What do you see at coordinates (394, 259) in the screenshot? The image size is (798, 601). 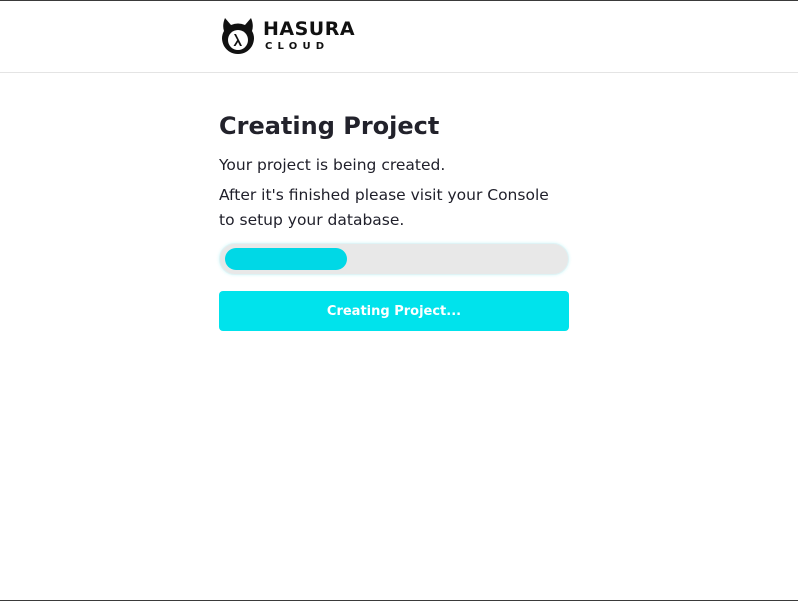 I see `progress-bar` at bounding box center [394, 259].